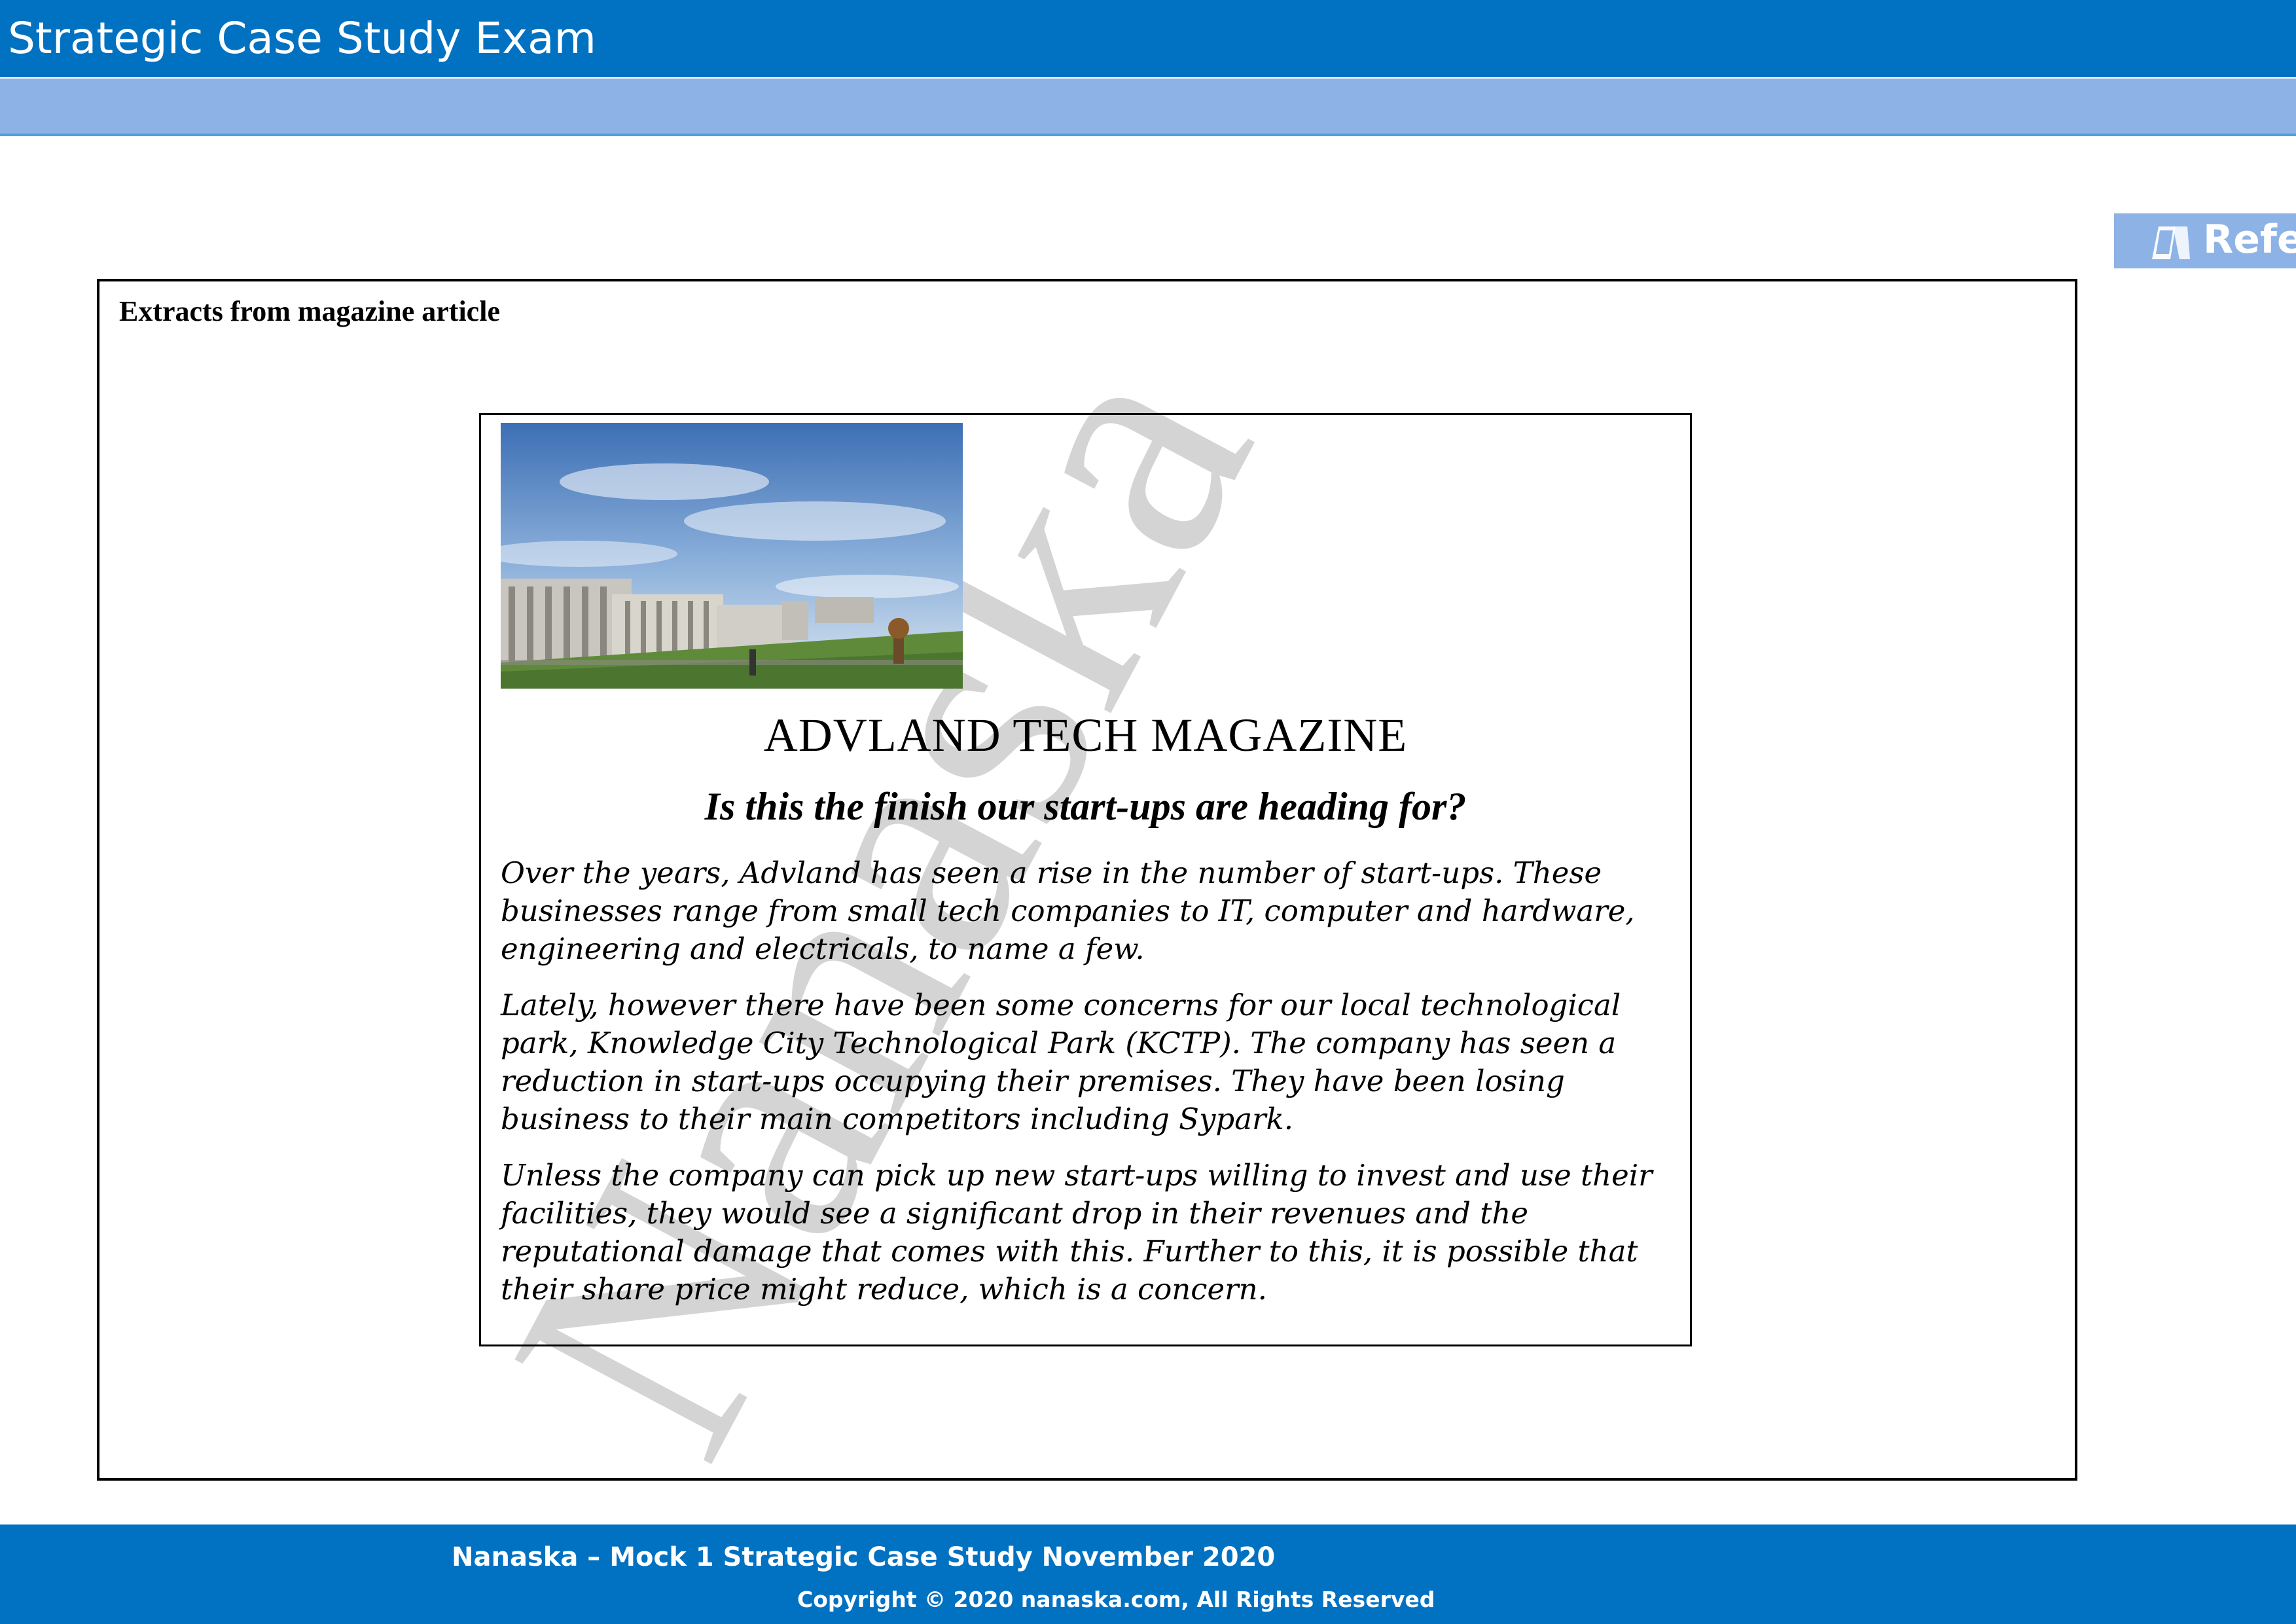 The image size is (2296, 1624). Describe the element at coordinates (1148, 38) in the screenshot. I see `title-bar: Strategic Case Study Exam` at that location.